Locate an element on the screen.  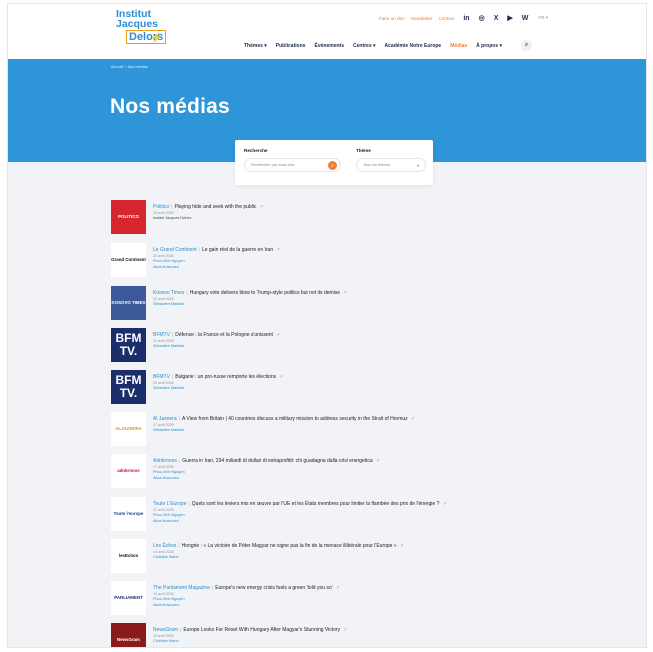
media-title-link: Le gain réel de la guerre en Iran is located at coordinates (237, 250).